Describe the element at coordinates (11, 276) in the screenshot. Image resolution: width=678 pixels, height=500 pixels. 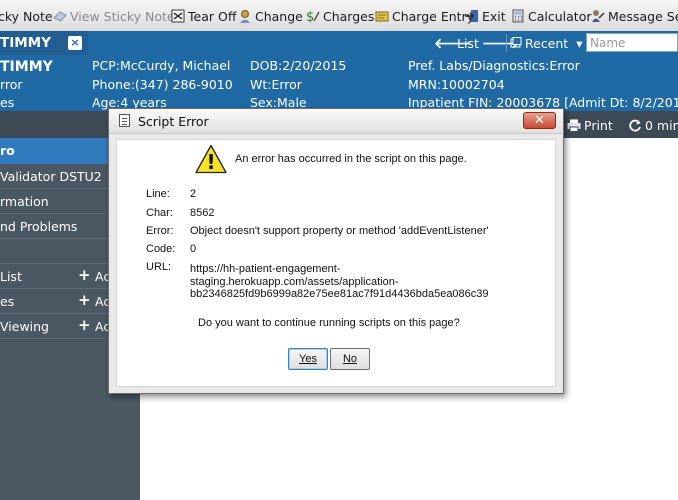
I see `nav-item-list: List` at that location.